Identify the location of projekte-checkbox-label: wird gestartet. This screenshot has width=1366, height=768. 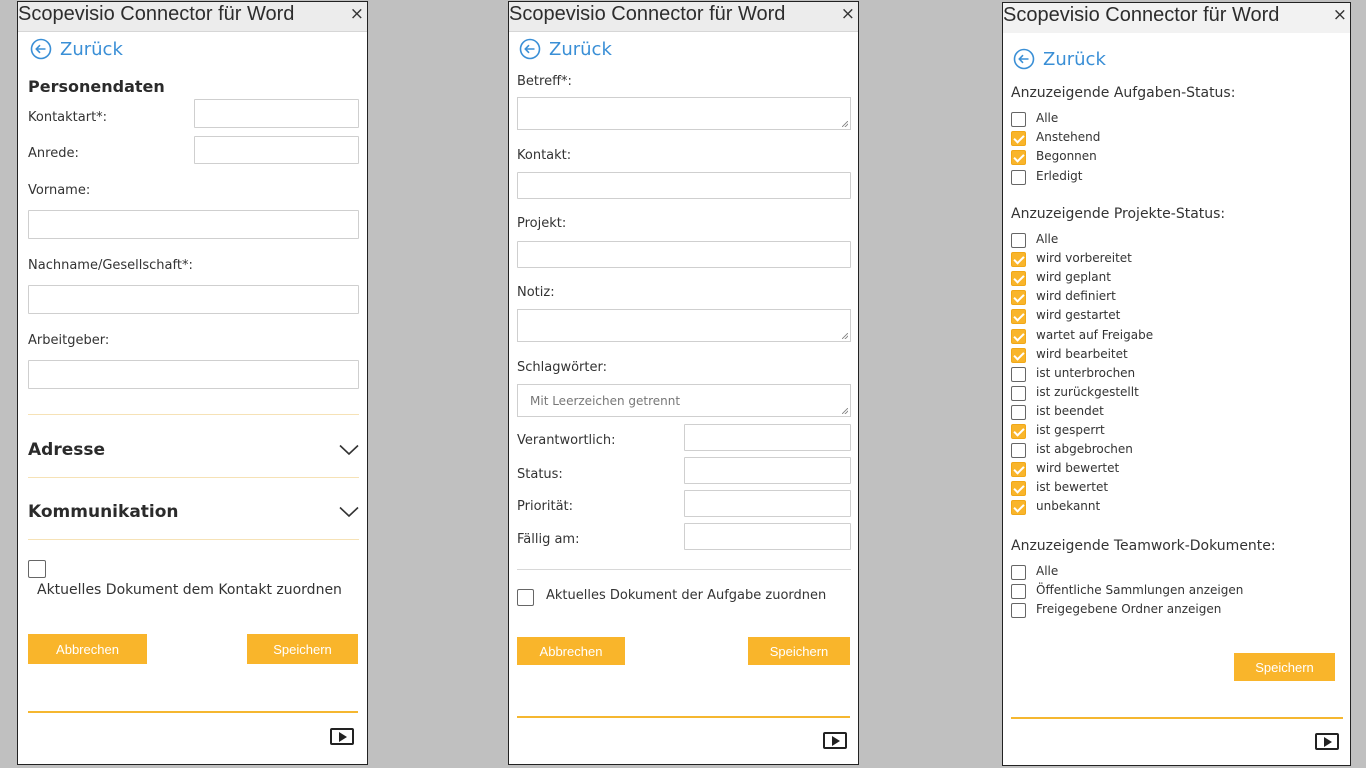
(1078, 315).